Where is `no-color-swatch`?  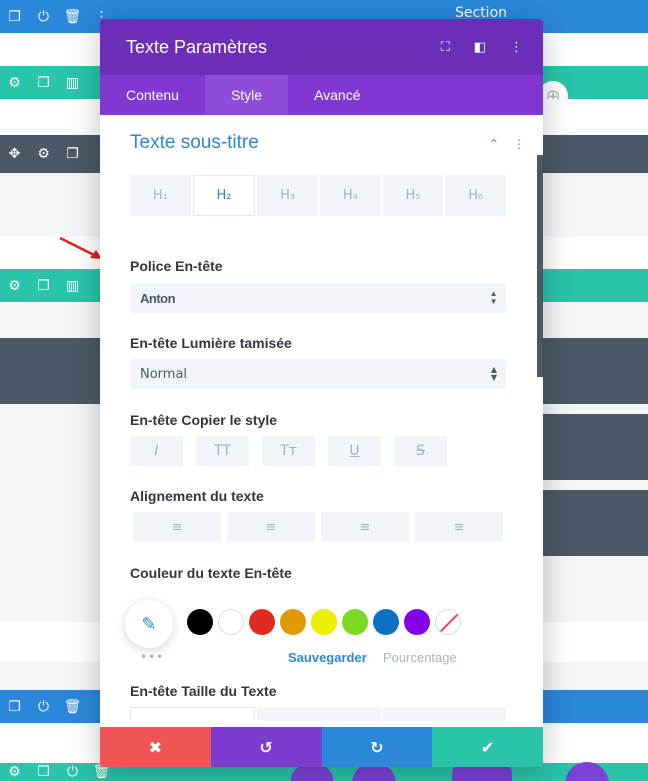
no-color-swatch is located at coordinates (448, 622).